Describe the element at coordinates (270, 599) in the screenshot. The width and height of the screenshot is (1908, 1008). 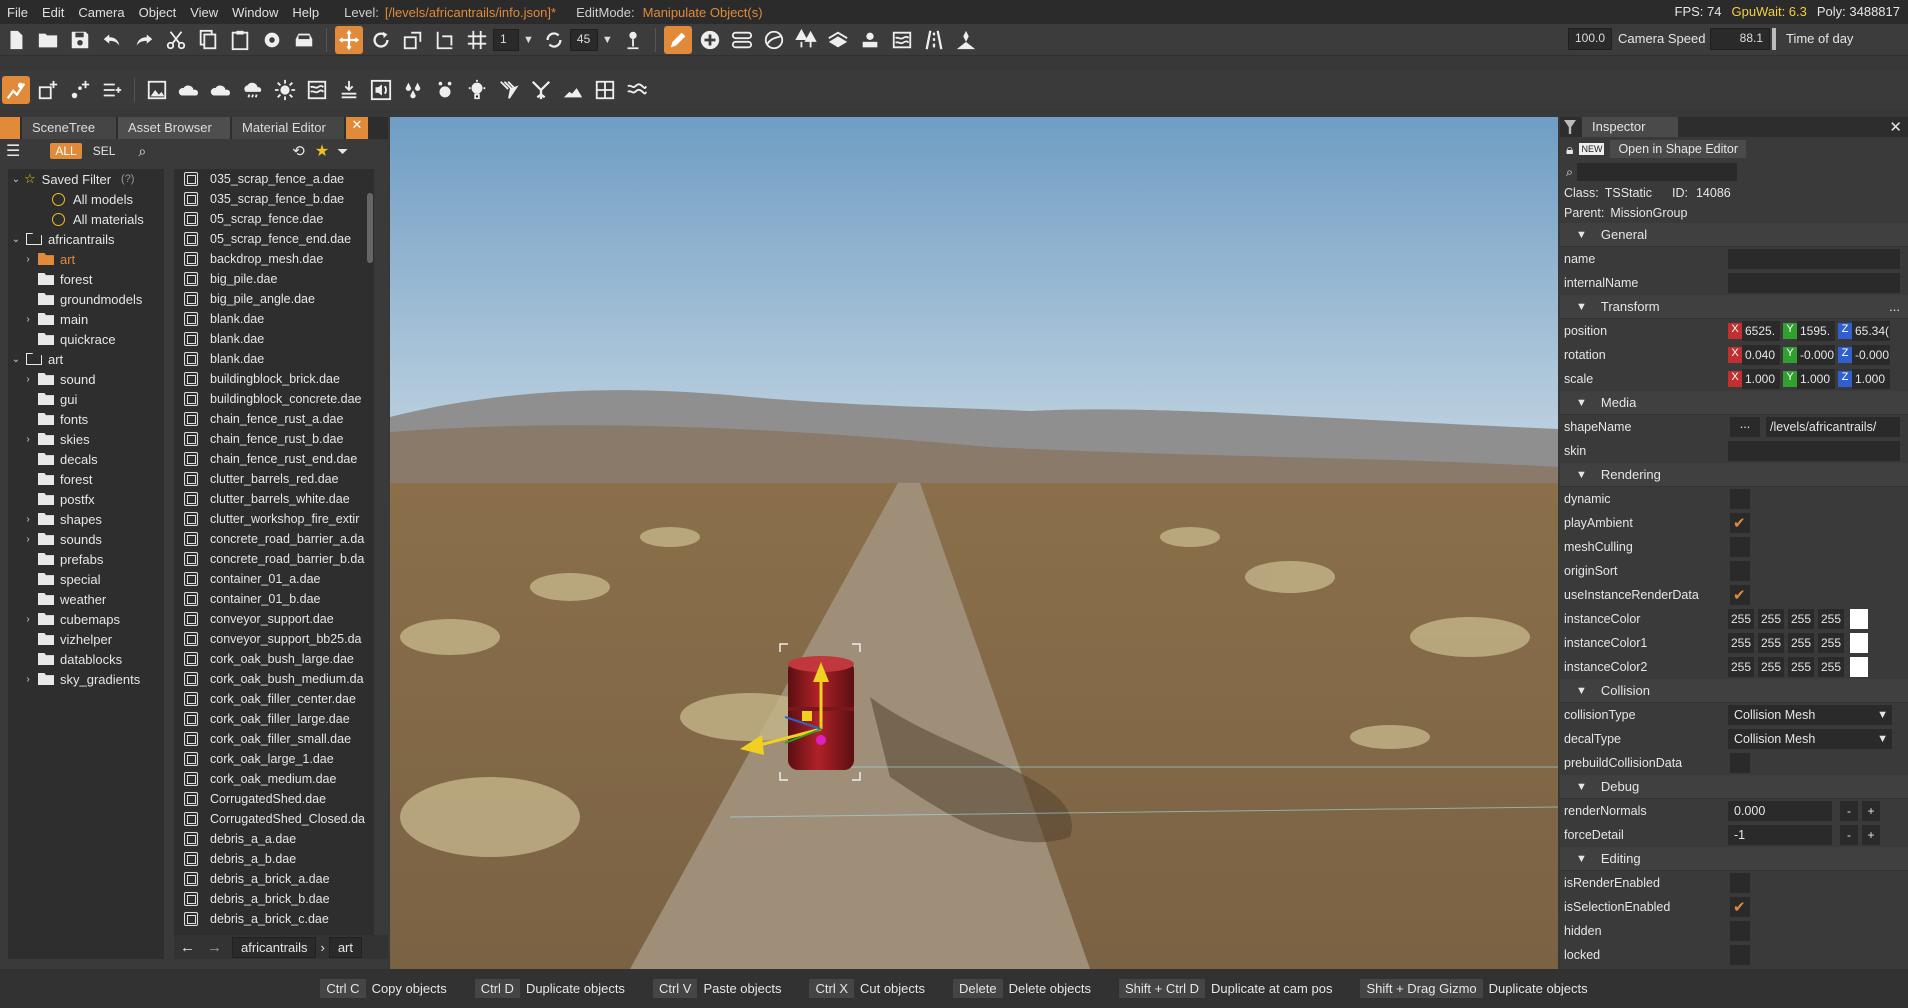
I see `file-list-item: container_01_b.dae` at that location.